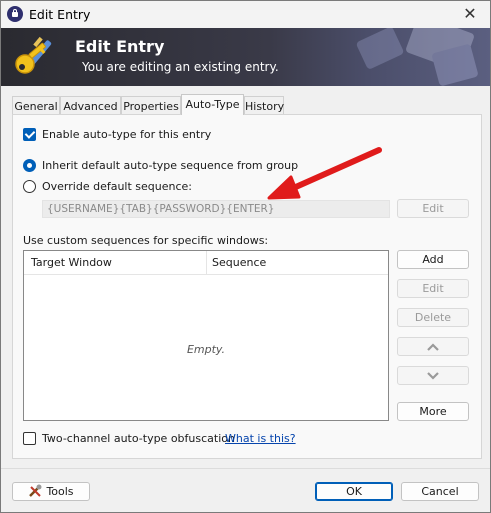 The image size is (491, 513). I want to click on enable-auto-type-checkbox, so click(29, 134).